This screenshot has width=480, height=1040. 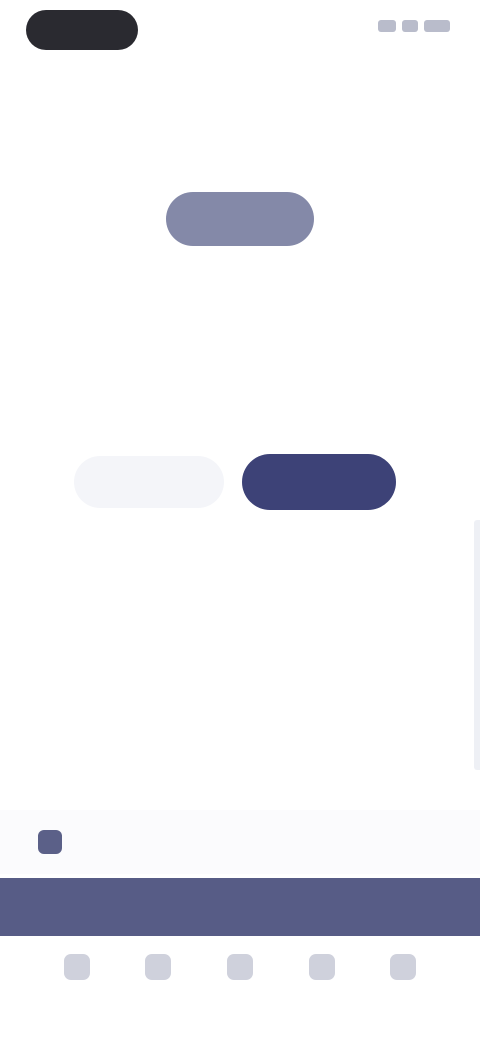 What do you see at coordinates (50, 842) in the screenshot?
I see `info-icon` at bounding box center [50, 842].